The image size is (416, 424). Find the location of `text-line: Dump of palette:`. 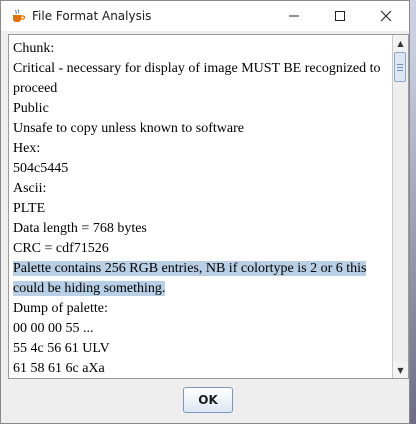

text-line: Dump of palette: is located at coordinates (60, 308).